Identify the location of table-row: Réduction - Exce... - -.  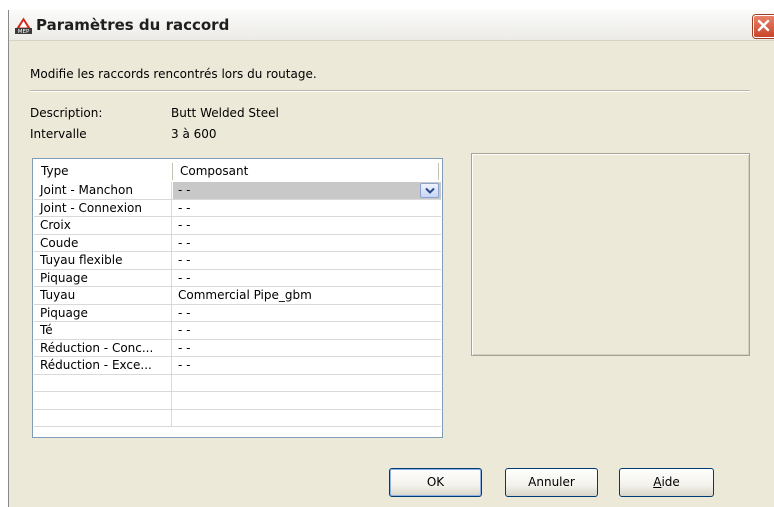
(237, 366).